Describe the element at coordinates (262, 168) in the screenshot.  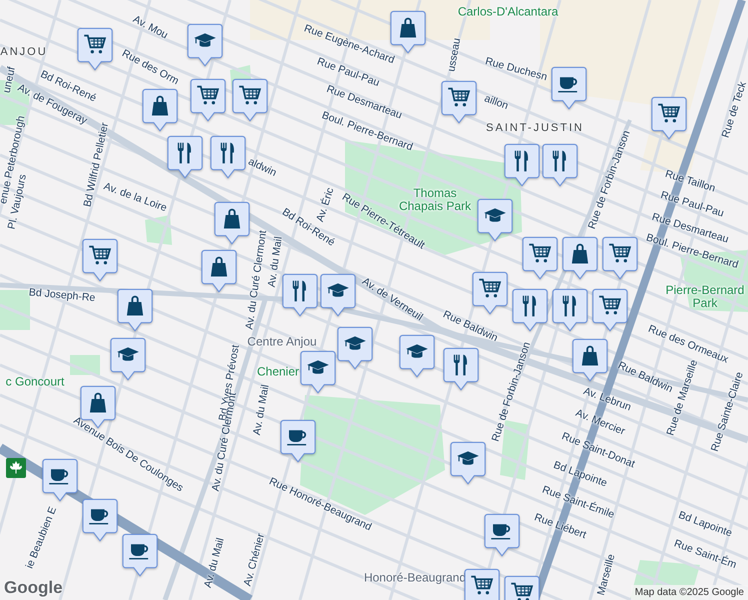
I see `street-label: aldwin` at that location.